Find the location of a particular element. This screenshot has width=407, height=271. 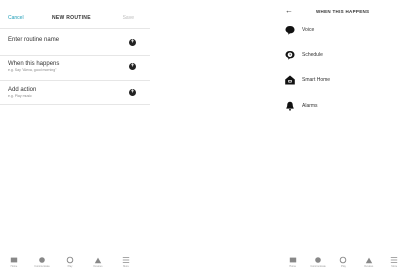

routine-name-label: Enter routine name is located at coordinates (34, 40).